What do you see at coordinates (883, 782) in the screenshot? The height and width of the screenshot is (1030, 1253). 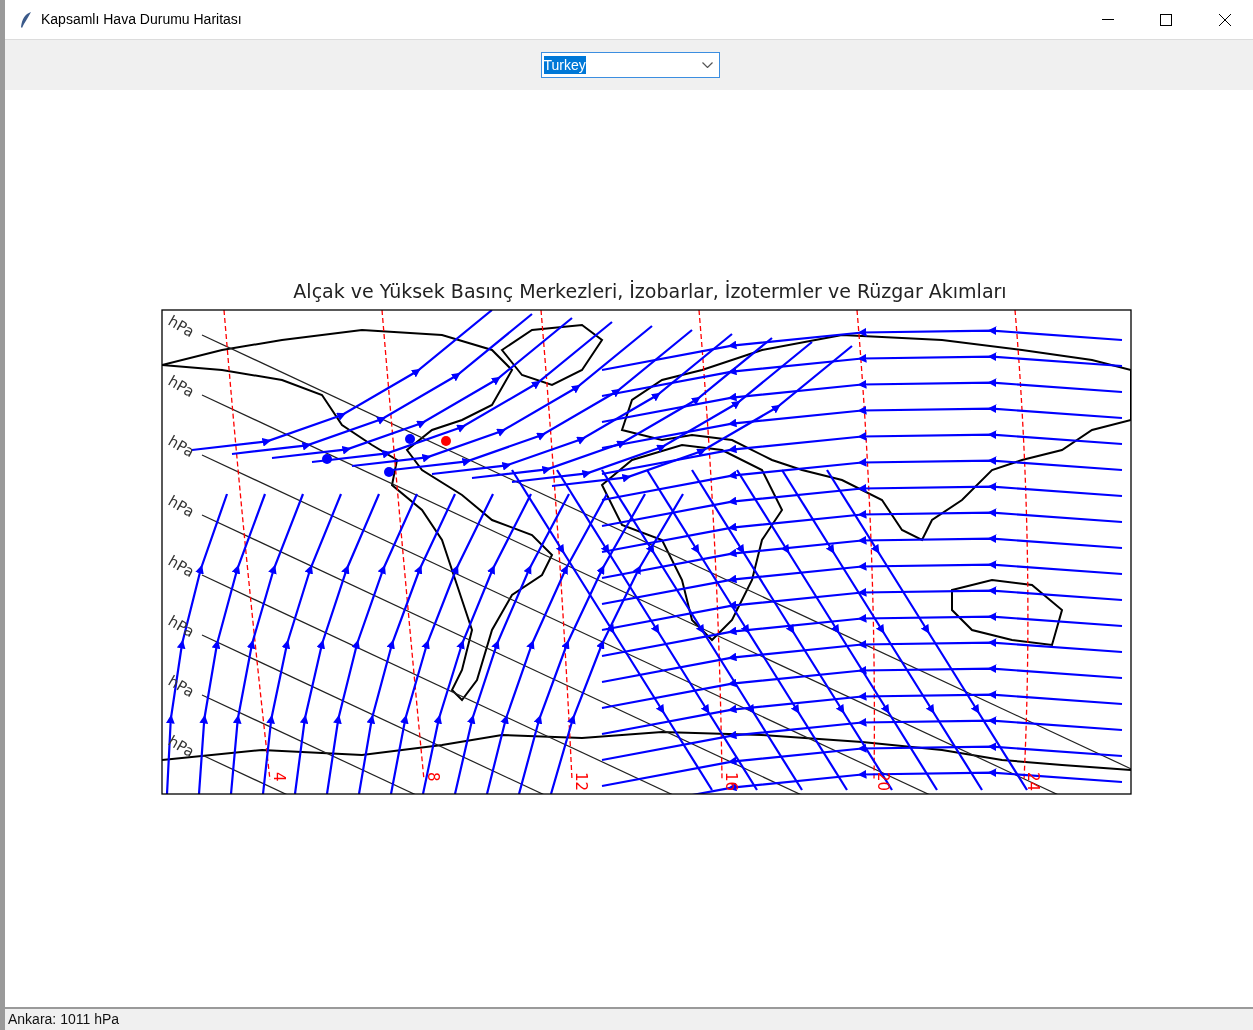 I see `isotherm-label: 20` at bounding box center [883, 782].